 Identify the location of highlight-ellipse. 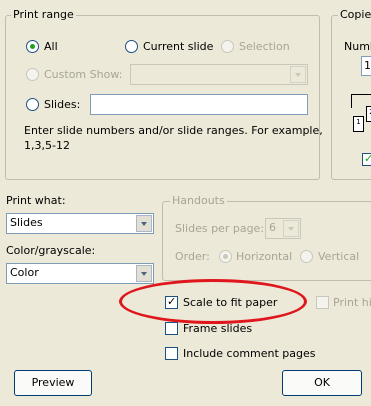
(213, 301).